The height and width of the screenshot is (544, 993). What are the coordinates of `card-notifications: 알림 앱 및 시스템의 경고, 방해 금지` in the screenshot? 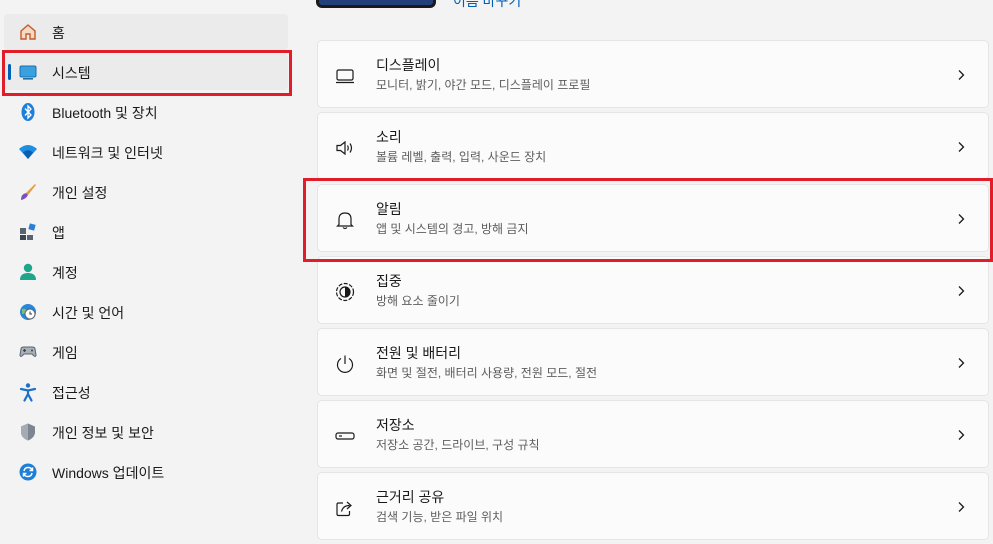 It's located at (653, 218).